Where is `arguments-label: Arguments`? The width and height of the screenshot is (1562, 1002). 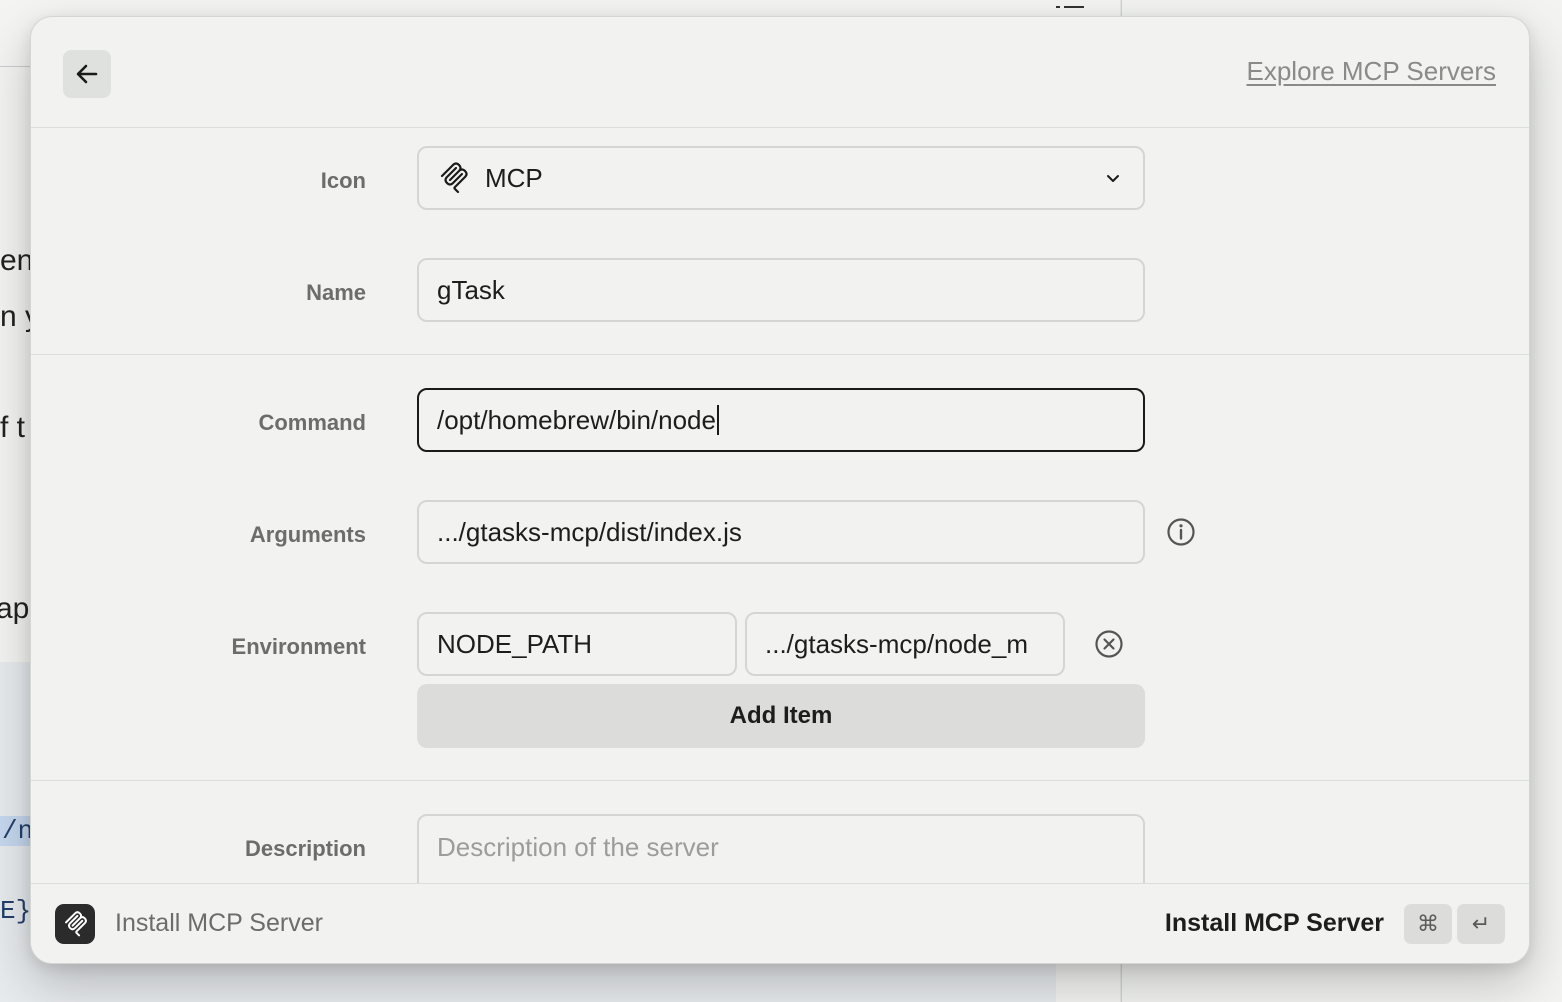 arguments-label: Arguments is located at coordinates (307, 534).